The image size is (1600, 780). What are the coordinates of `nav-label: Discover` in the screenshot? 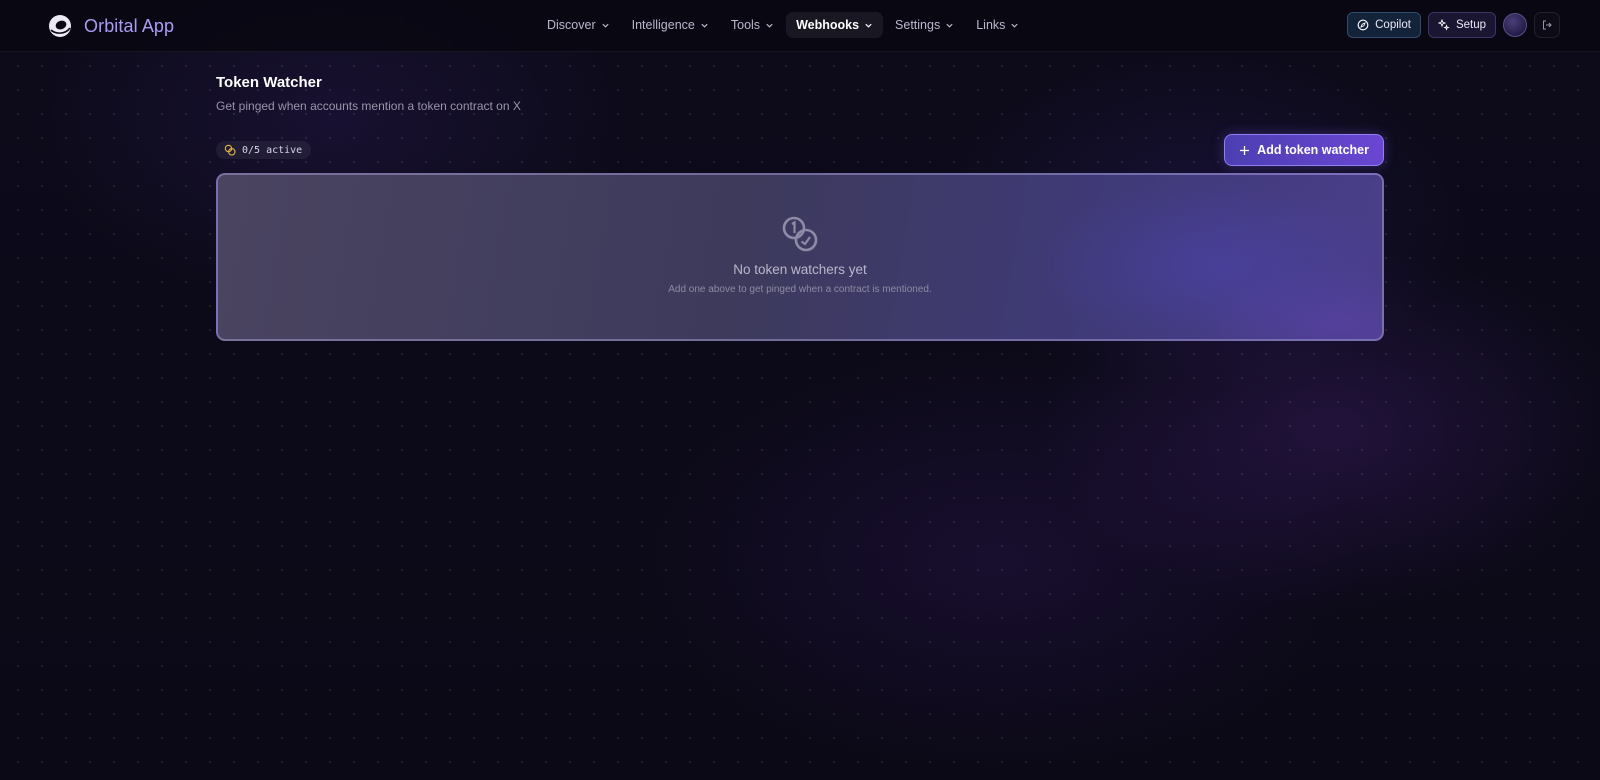 It's located at (571, 25).